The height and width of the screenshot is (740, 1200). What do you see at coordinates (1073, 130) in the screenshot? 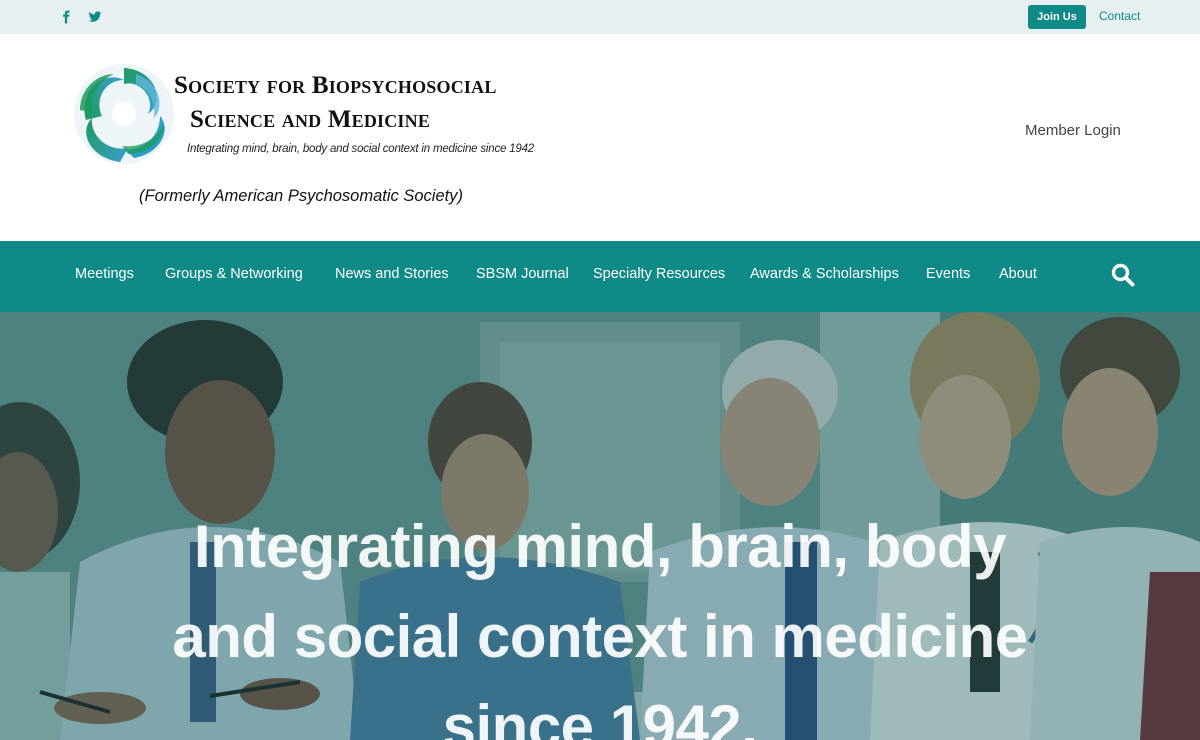
I see `member-login-link: Member Login` at bounding box center [1073, 130].